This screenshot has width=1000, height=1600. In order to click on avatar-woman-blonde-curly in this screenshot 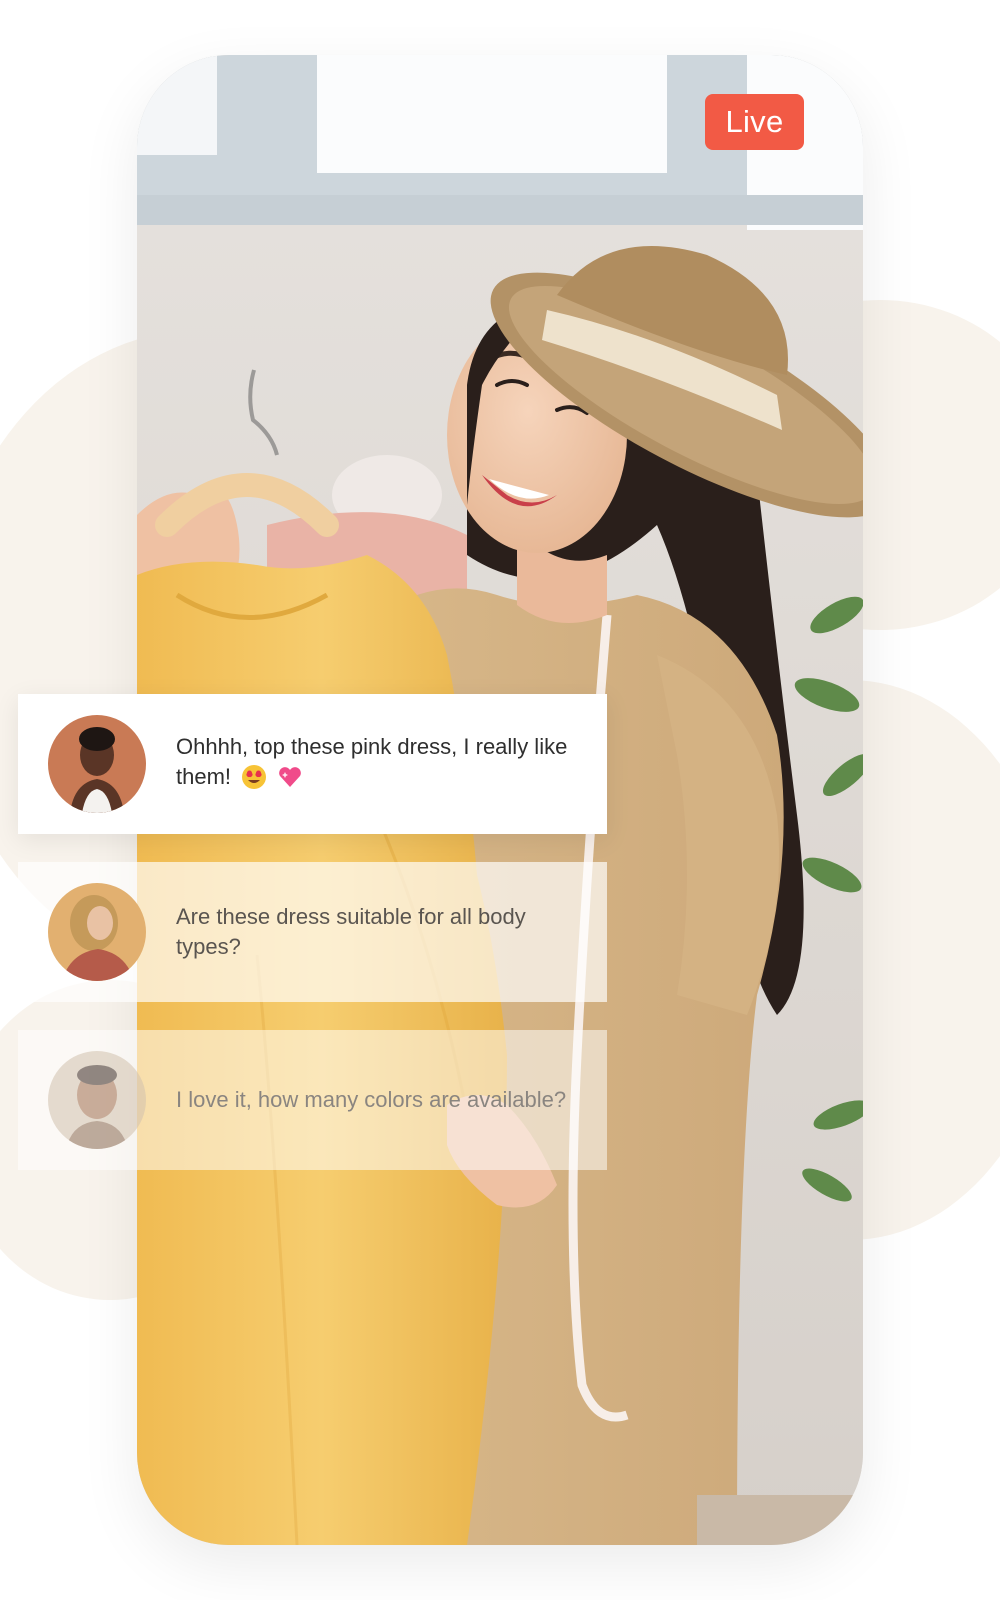, I will do `click(97, 932)`.